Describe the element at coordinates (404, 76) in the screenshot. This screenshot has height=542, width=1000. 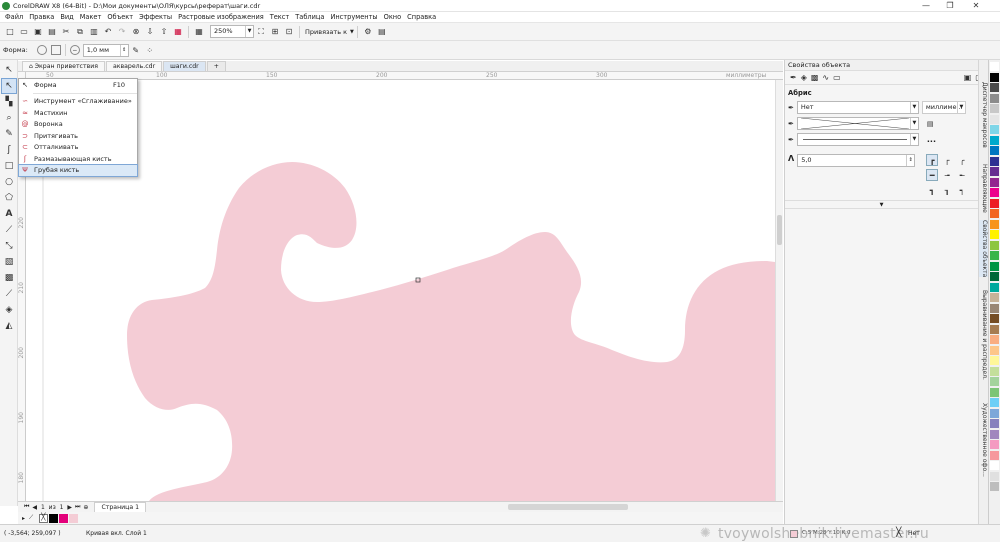
I see `horizontal-ruler: миллиметры 50 100 150 200 250 300` at that location.